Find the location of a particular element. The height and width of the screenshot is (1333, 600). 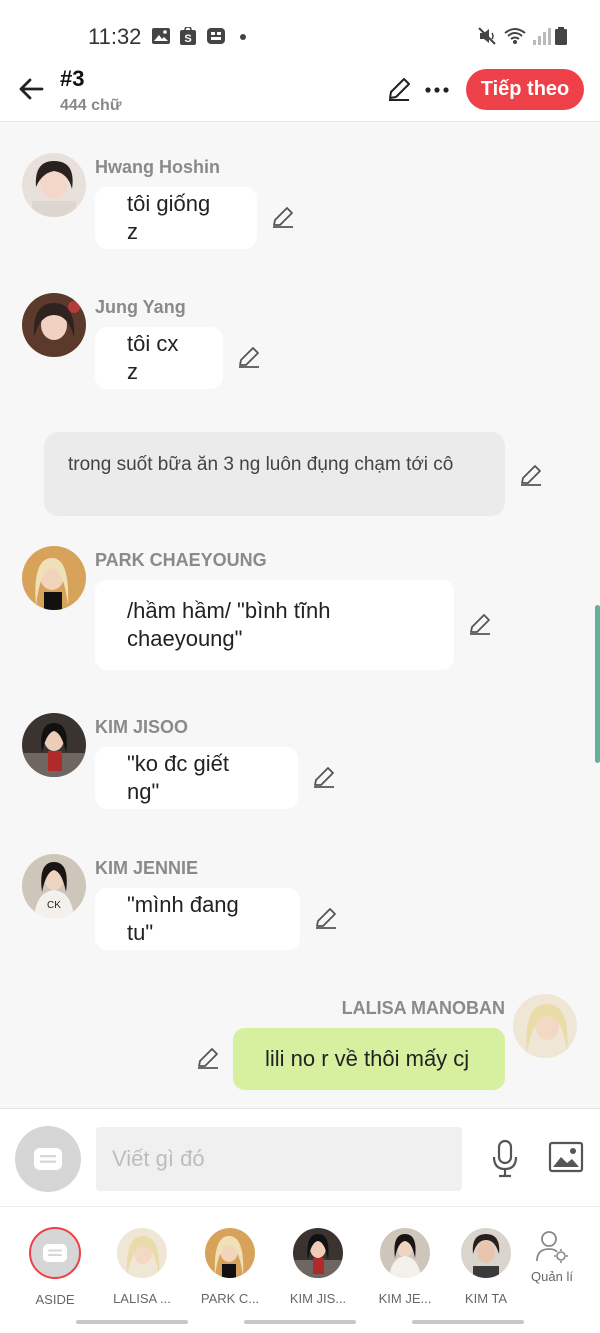

manage-characters-button: Quản lí is located at coordinates (552, 1256).